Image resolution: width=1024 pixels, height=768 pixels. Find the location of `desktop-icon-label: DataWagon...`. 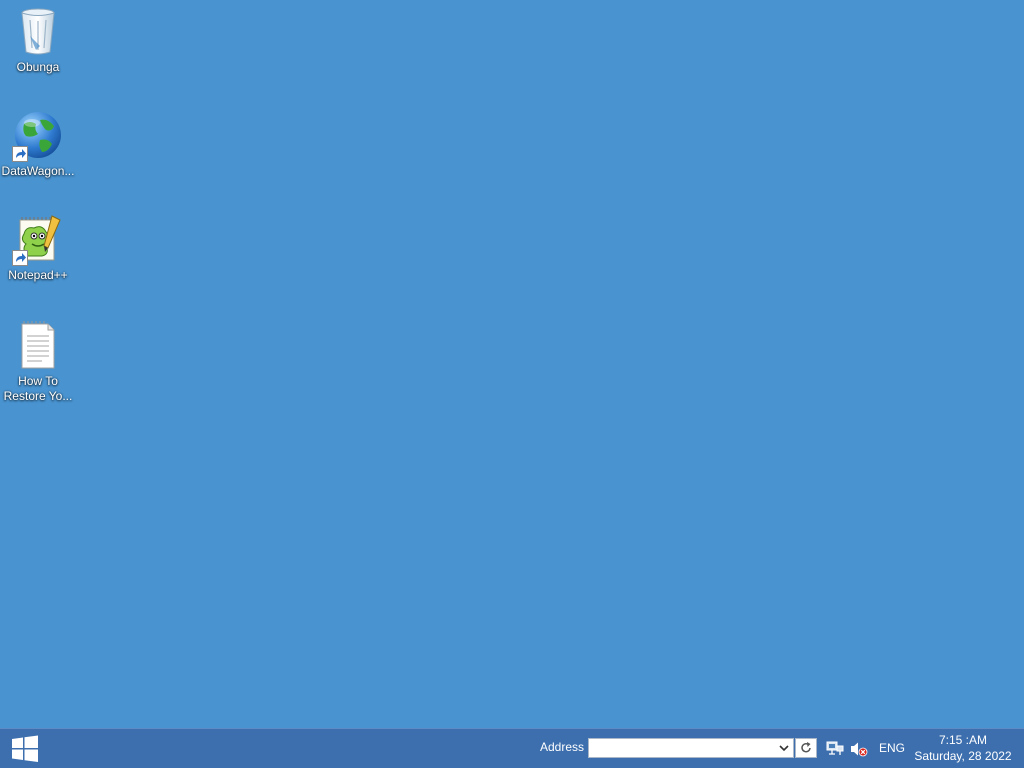

desktop-icon-label: DataWagon... is located at coordinates (38, 171).